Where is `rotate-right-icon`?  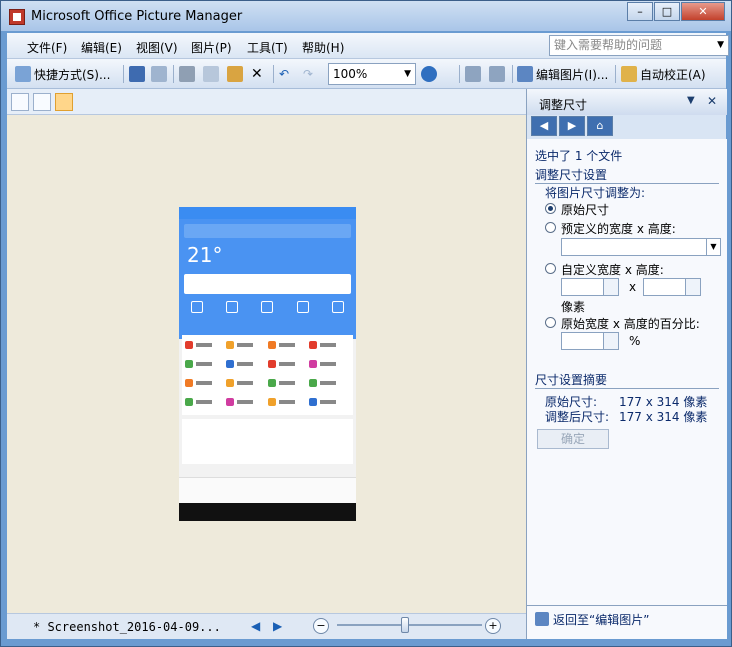
rotate-right-icon is located at coordinates (497, 74).